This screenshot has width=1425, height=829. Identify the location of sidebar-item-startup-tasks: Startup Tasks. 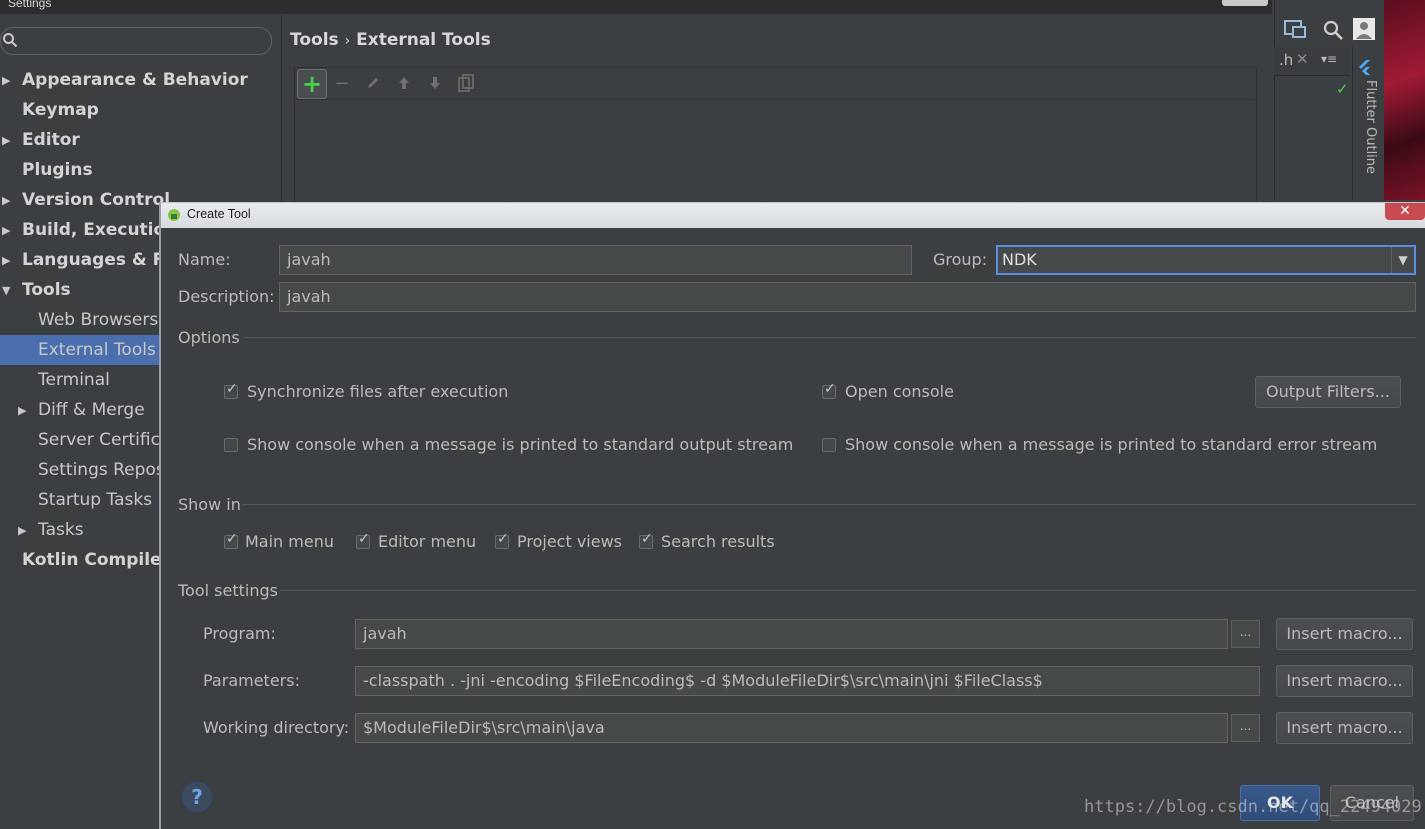
(95, 500).